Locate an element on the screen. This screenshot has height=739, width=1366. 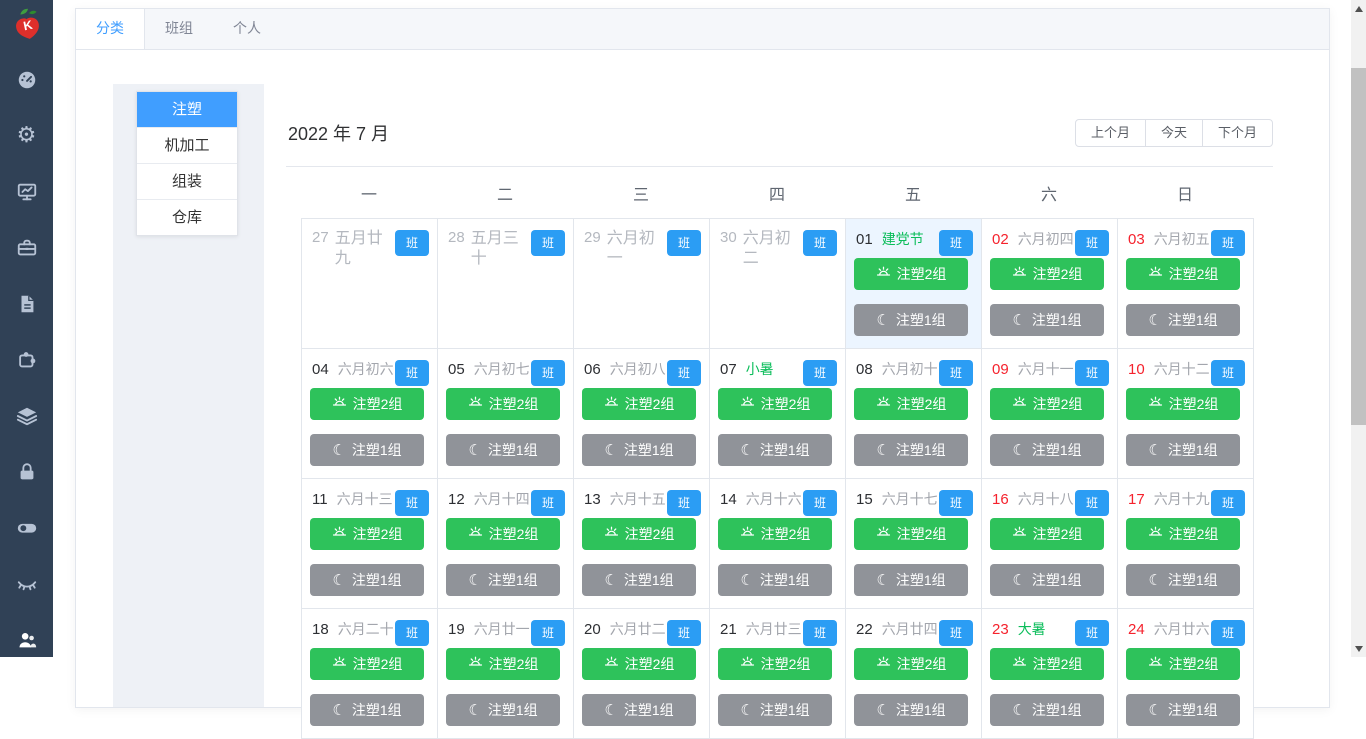
calendar-day-cell: 18 六月二十班注塑2组 ☾ 注塑1组 is located at coordinates (370, 674).